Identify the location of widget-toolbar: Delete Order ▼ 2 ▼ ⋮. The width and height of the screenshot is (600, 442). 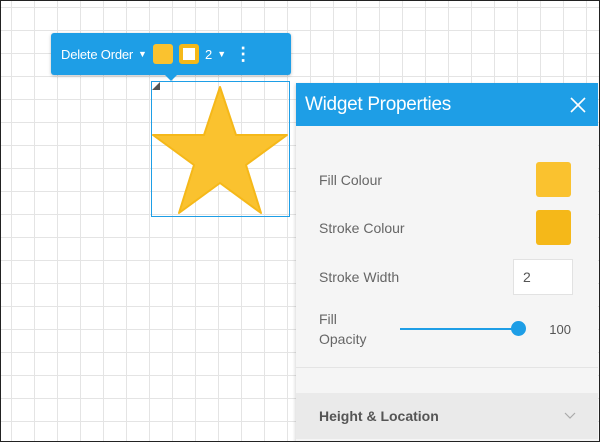
(171, 57).